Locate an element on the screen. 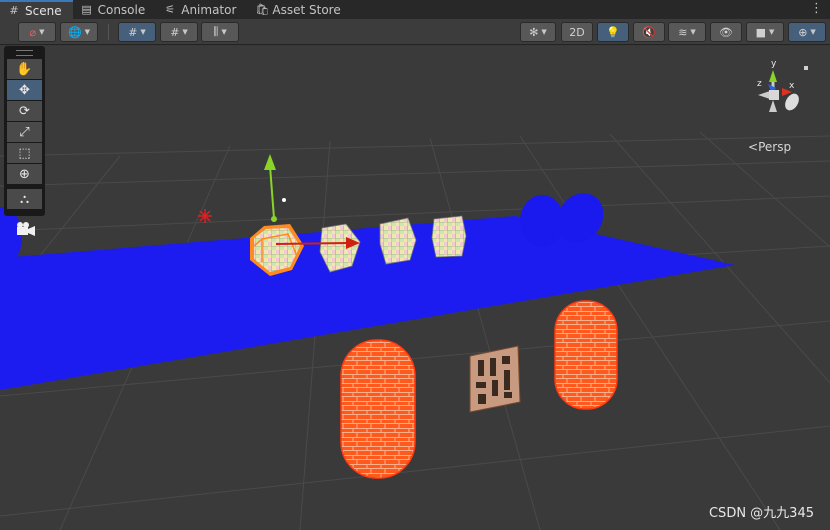  rotate-tool-button: ⟳ is located at coordinates (24, 111).